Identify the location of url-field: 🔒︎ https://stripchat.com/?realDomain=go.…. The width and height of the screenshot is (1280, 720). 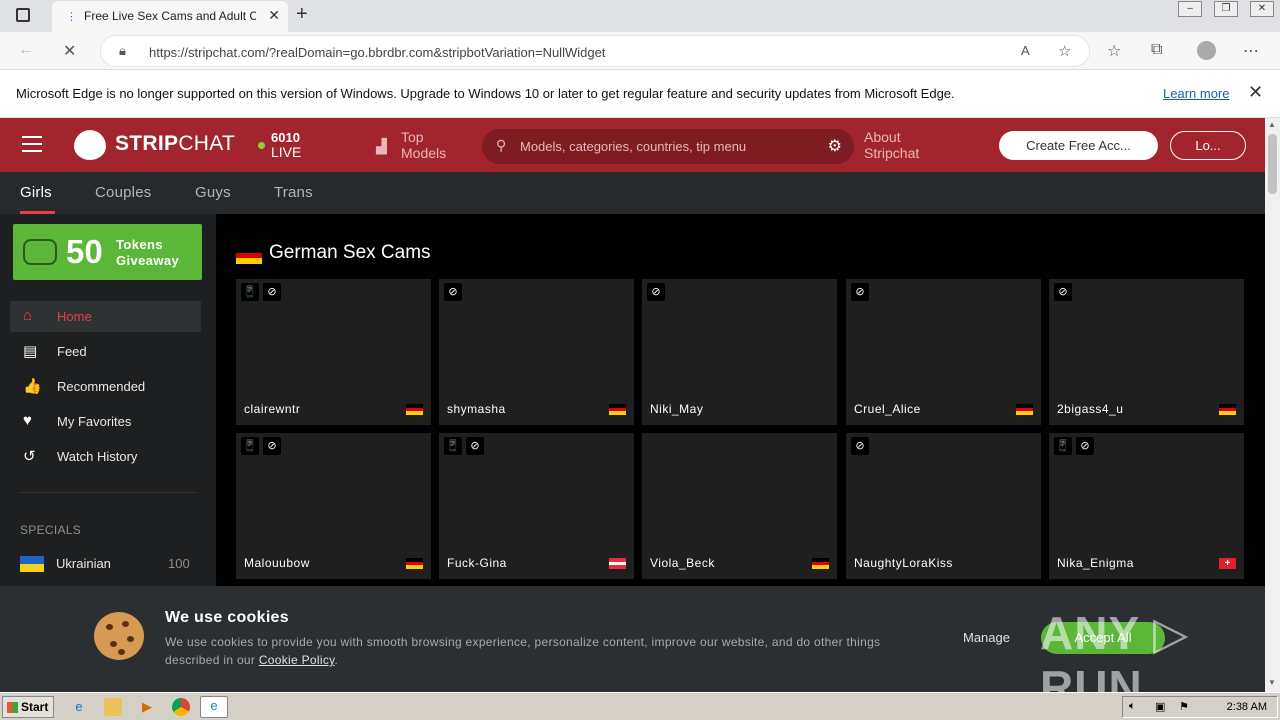
(595, 51).